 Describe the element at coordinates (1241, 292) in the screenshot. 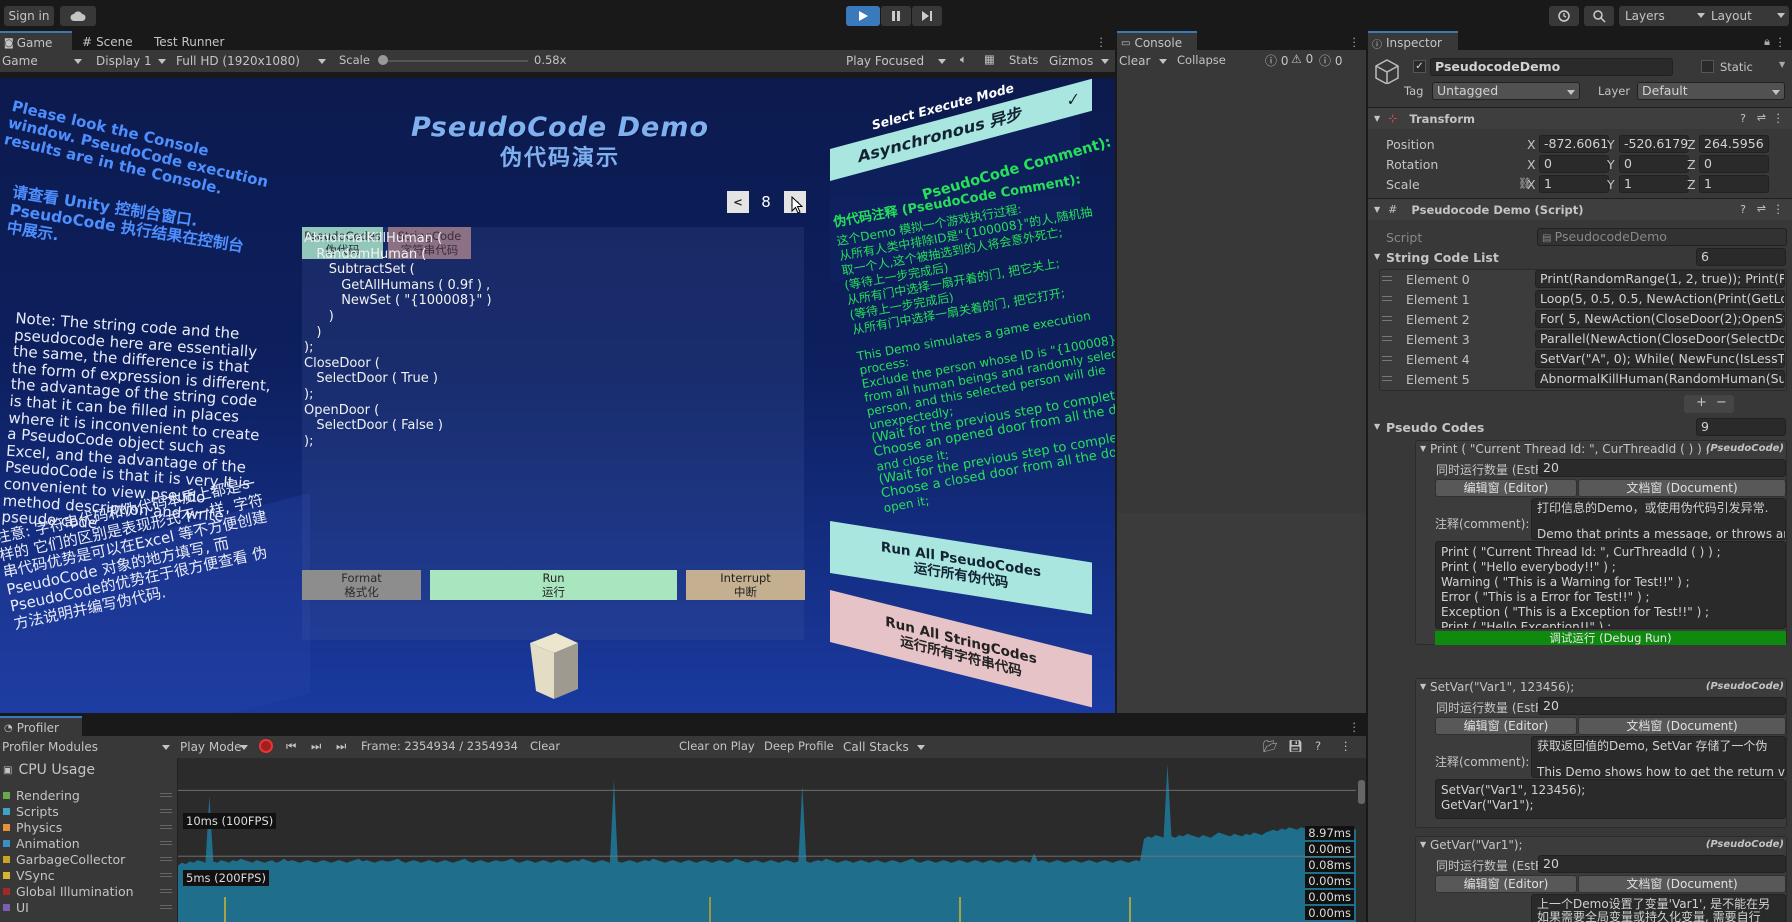

I see `console-log-area` at that location.